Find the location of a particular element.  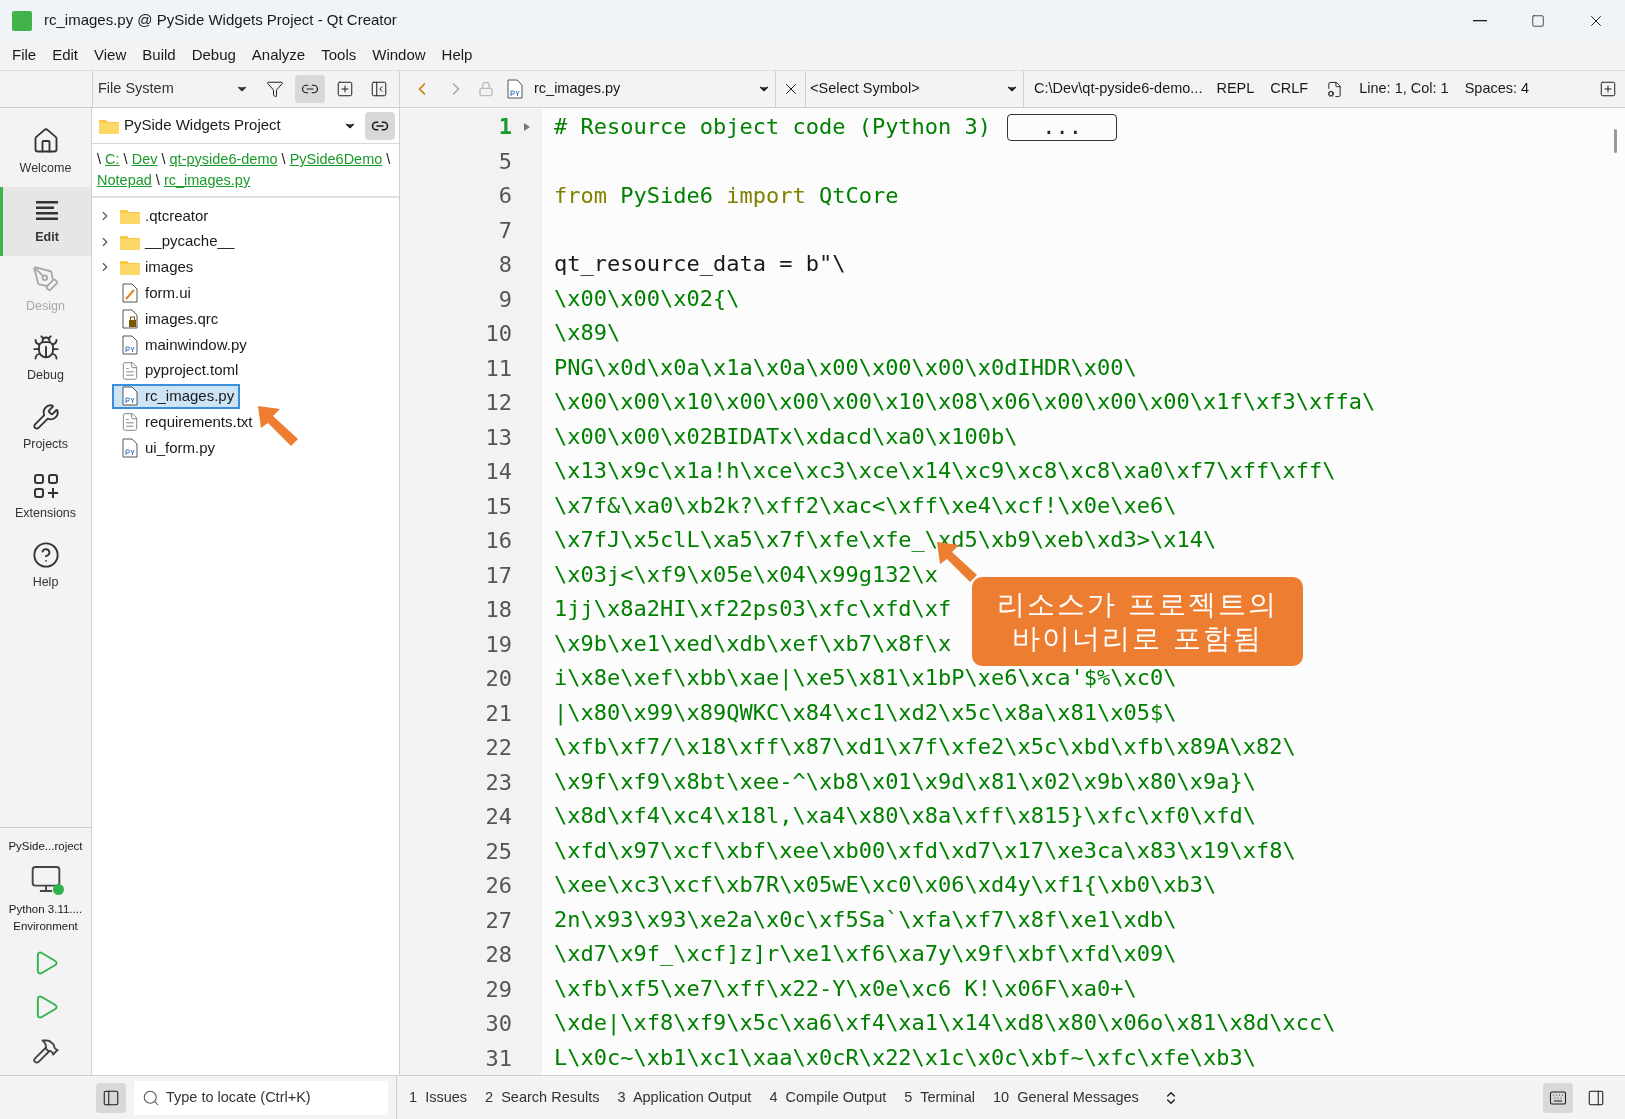

line-number: 27 is located at coordinates (498, 920).